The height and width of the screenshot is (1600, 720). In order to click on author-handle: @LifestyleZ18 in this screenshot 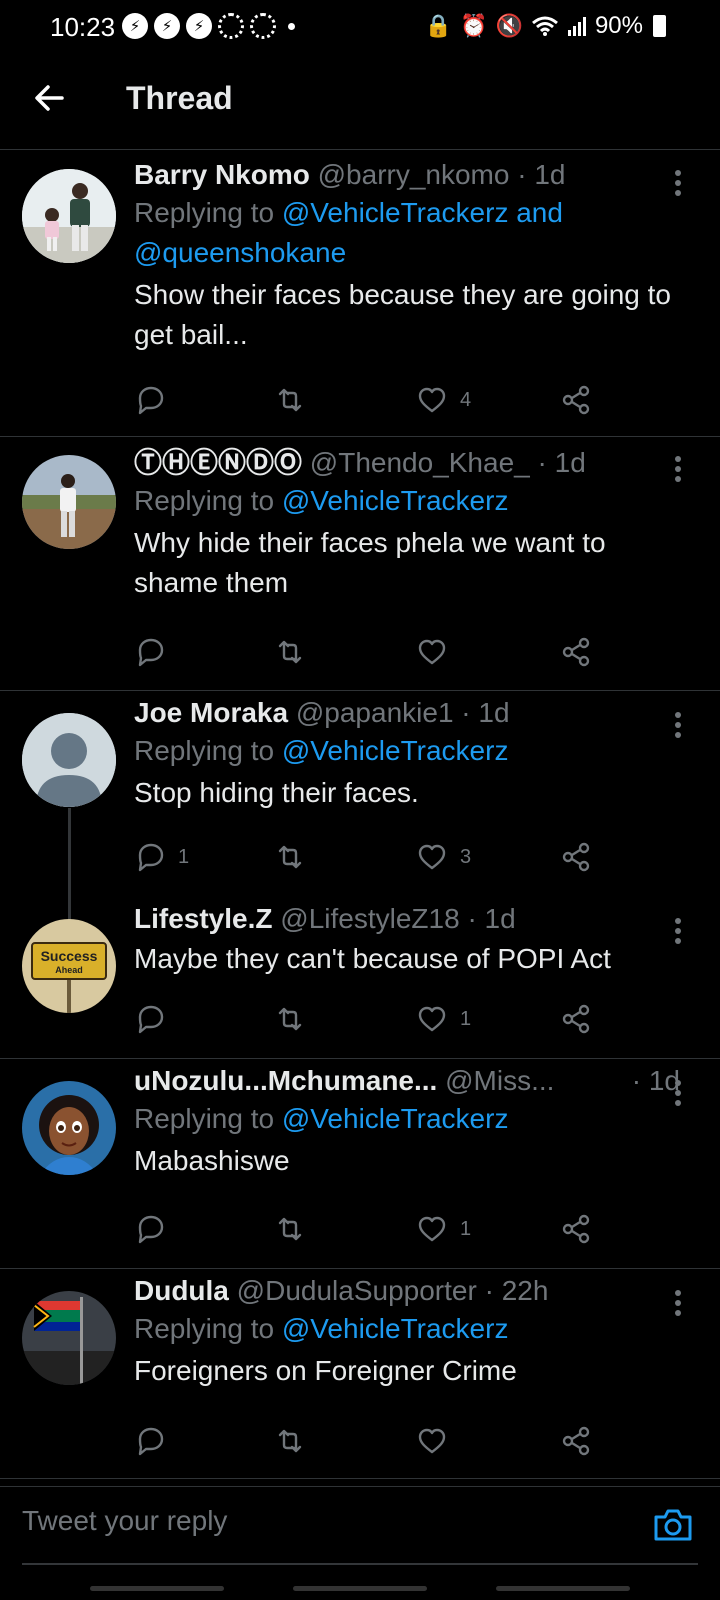, I will do `click(369, 918)`.